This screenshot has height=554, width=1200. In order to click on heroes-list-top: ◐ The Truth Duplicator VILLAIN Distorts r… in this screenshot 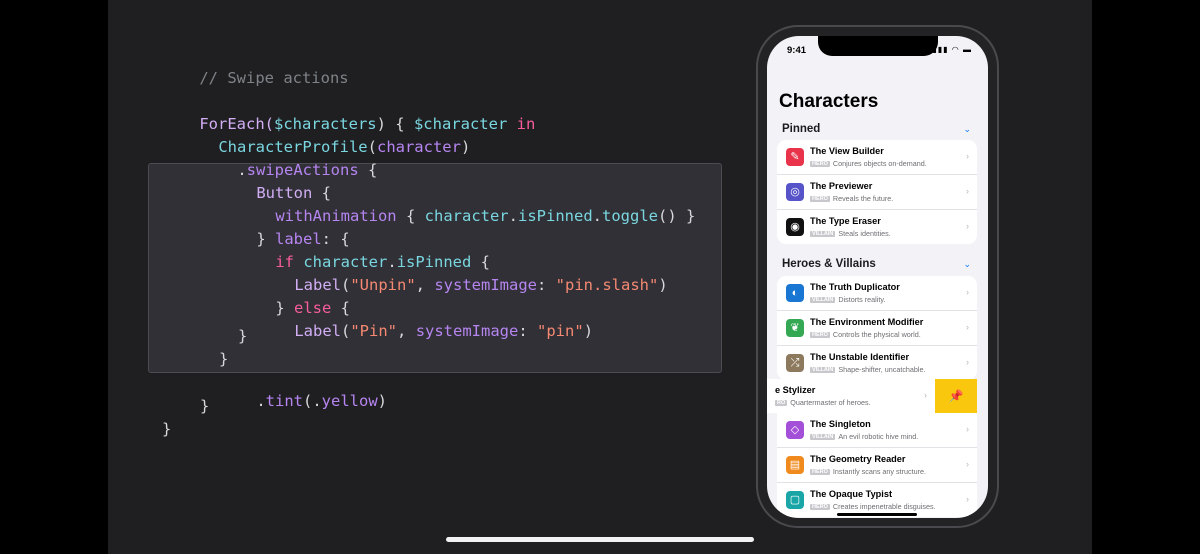, I will do `click(877, 328)`.